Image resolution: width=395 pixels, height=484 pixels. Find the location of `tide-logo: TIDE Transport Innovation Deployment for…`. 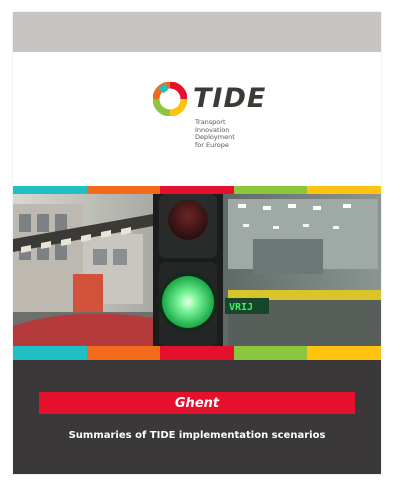

tide-logo: TIDE Transport Innovation Deployment for… is located at coordinates (218, 117).